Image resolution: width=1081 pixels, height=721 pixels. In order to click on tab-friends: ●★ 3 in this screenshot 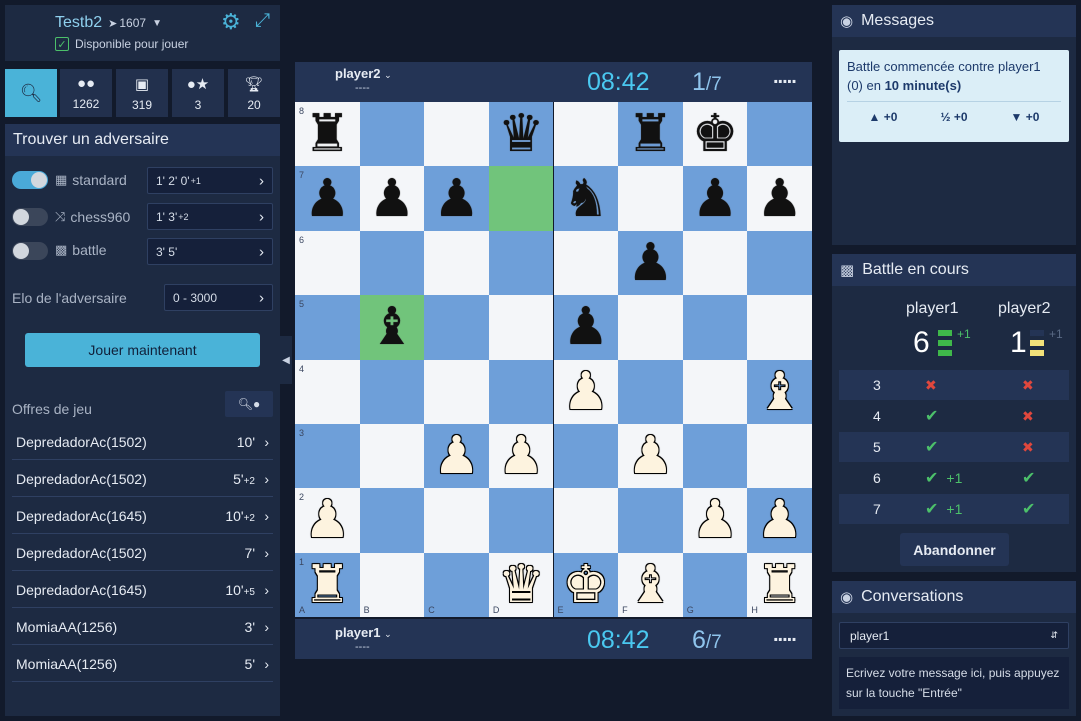, I will do `click(198, 93)`.